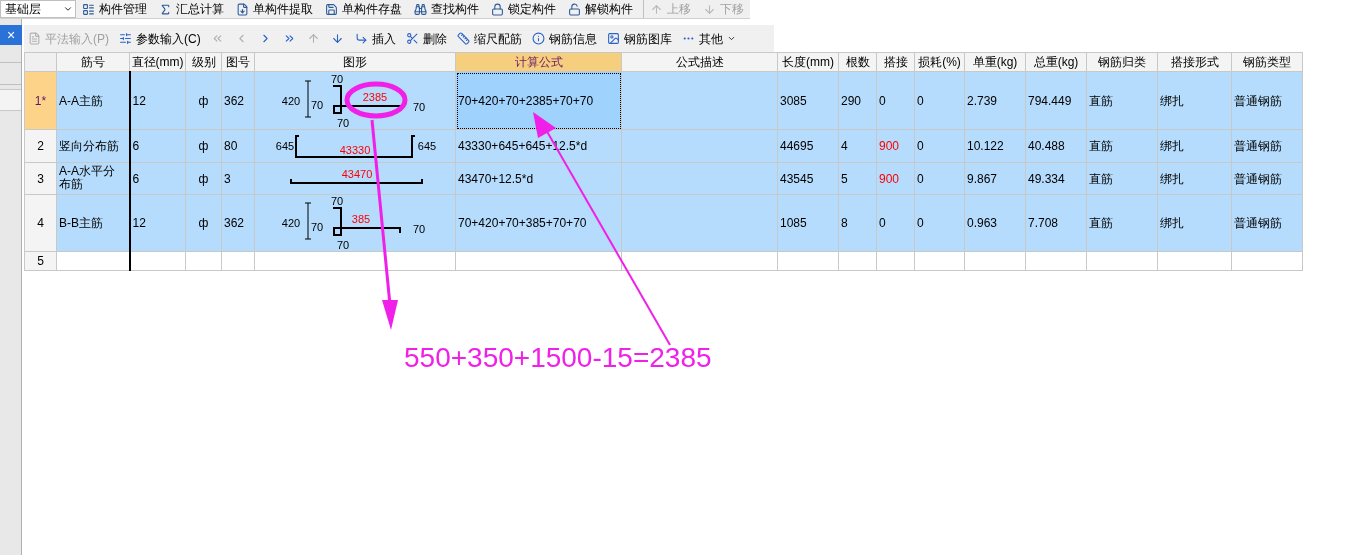 The height and width of the screenshot is (555, 1366). I want to click on column-header: 筋号, so click(93, 62).